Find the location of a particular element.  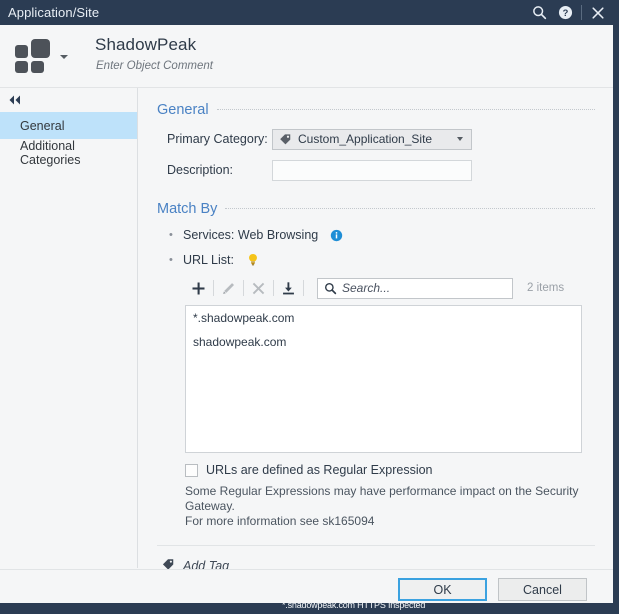

match-by-section-title: Match By is located at coordinates (187, 209).